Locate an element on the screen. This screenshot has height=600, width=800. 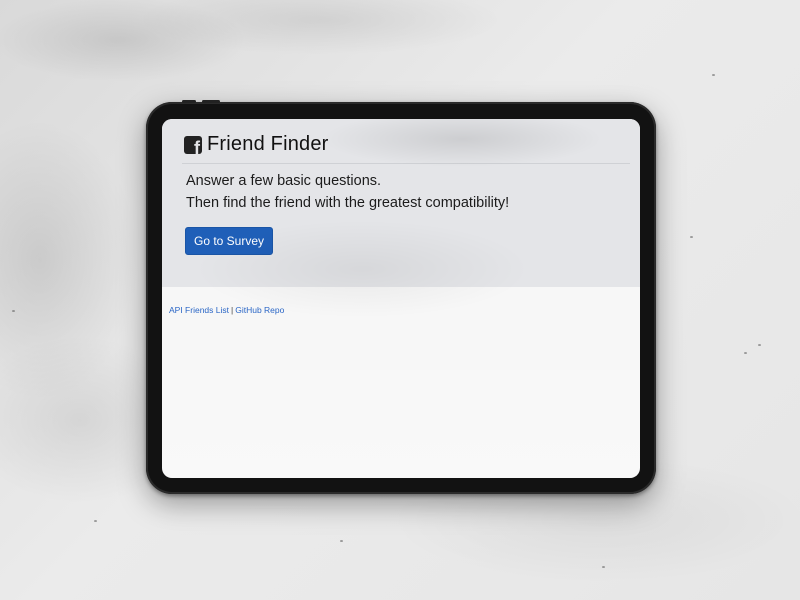
brand-header: f Friend Finder is located at coordinates (256, 145).